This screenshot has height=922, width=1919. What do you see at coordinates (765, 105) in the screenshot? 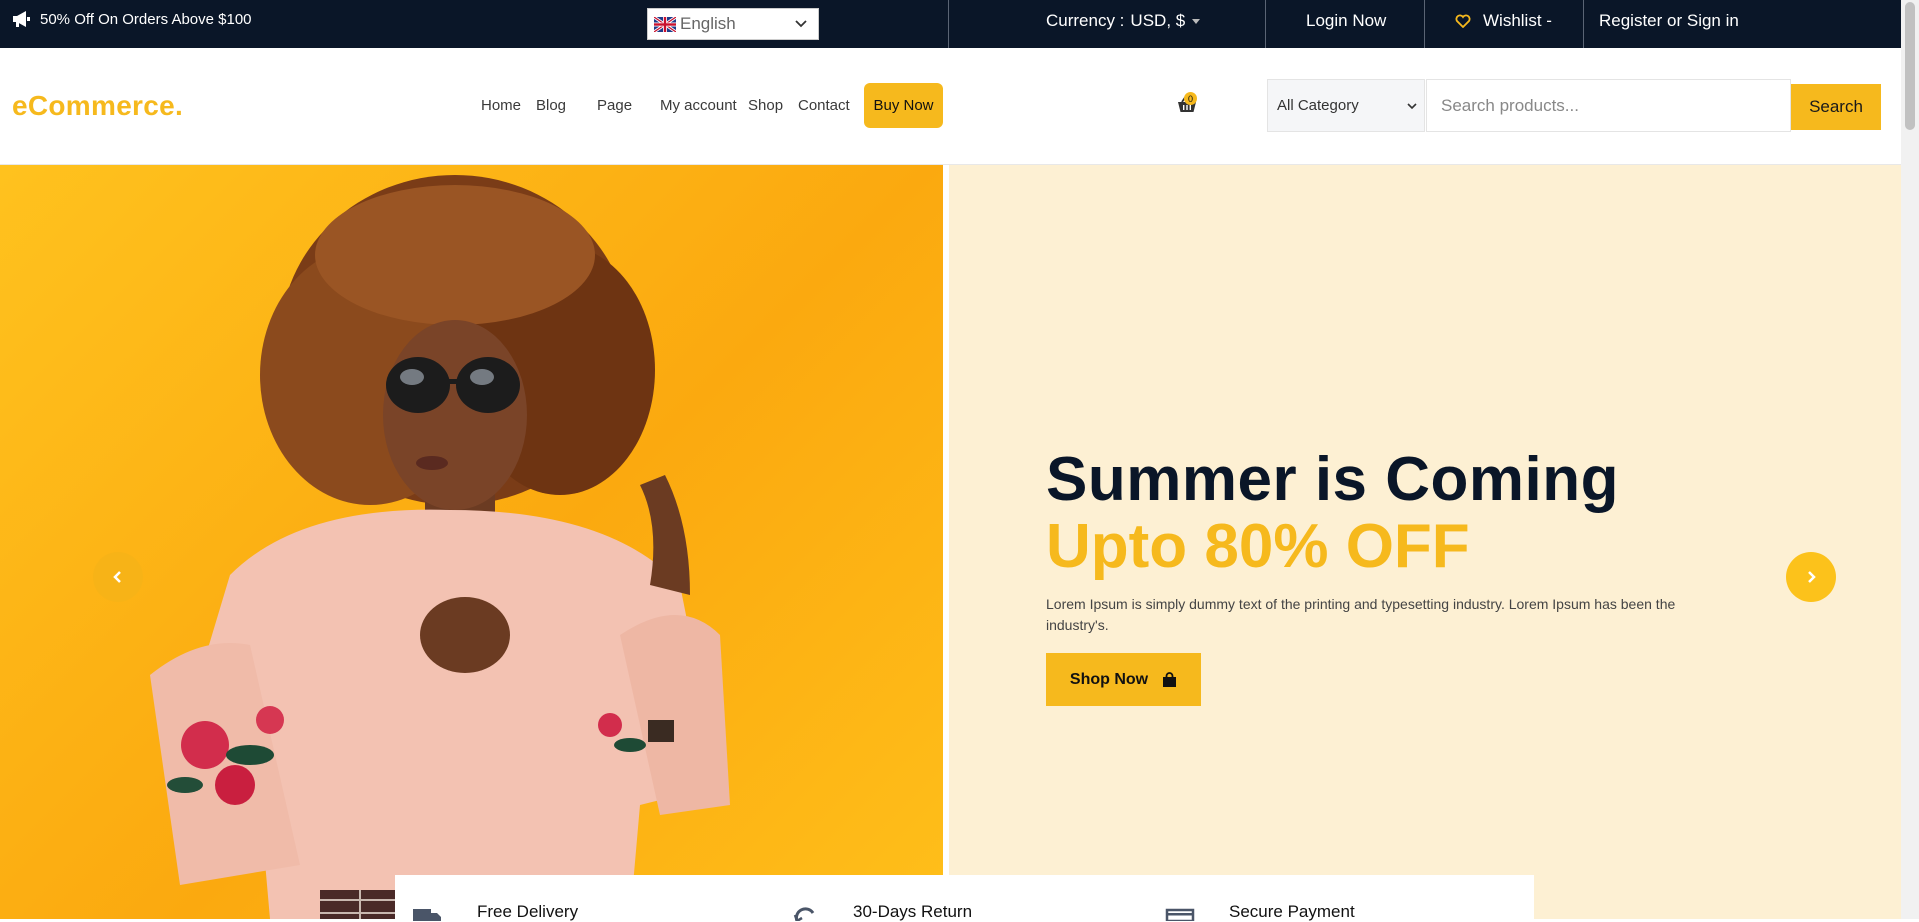
I see `nav-shop: Shop` at bounding box center [765, 105].